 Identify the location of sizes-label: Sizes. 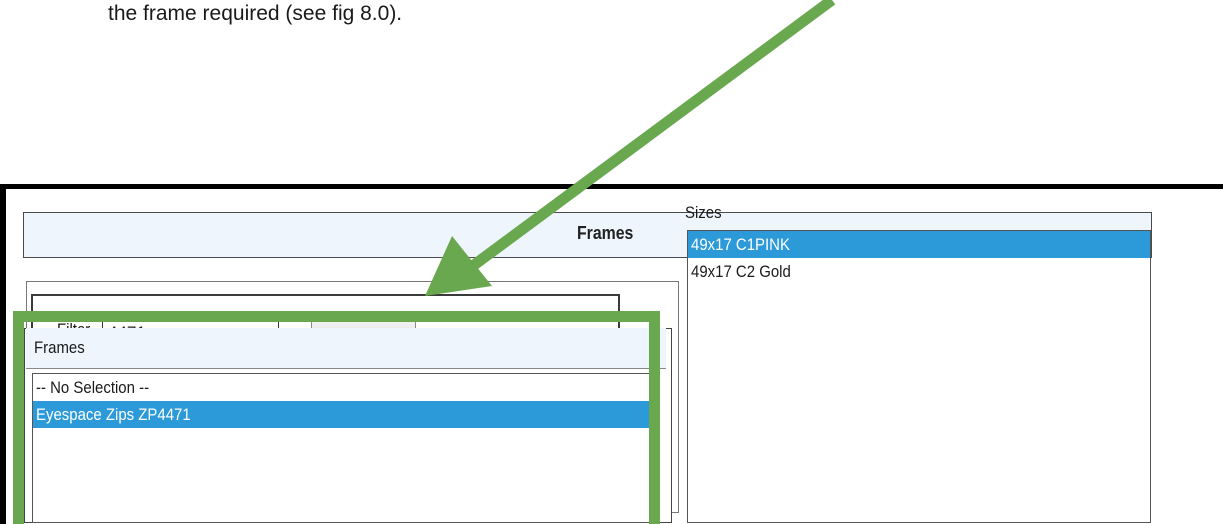
(703, 212).